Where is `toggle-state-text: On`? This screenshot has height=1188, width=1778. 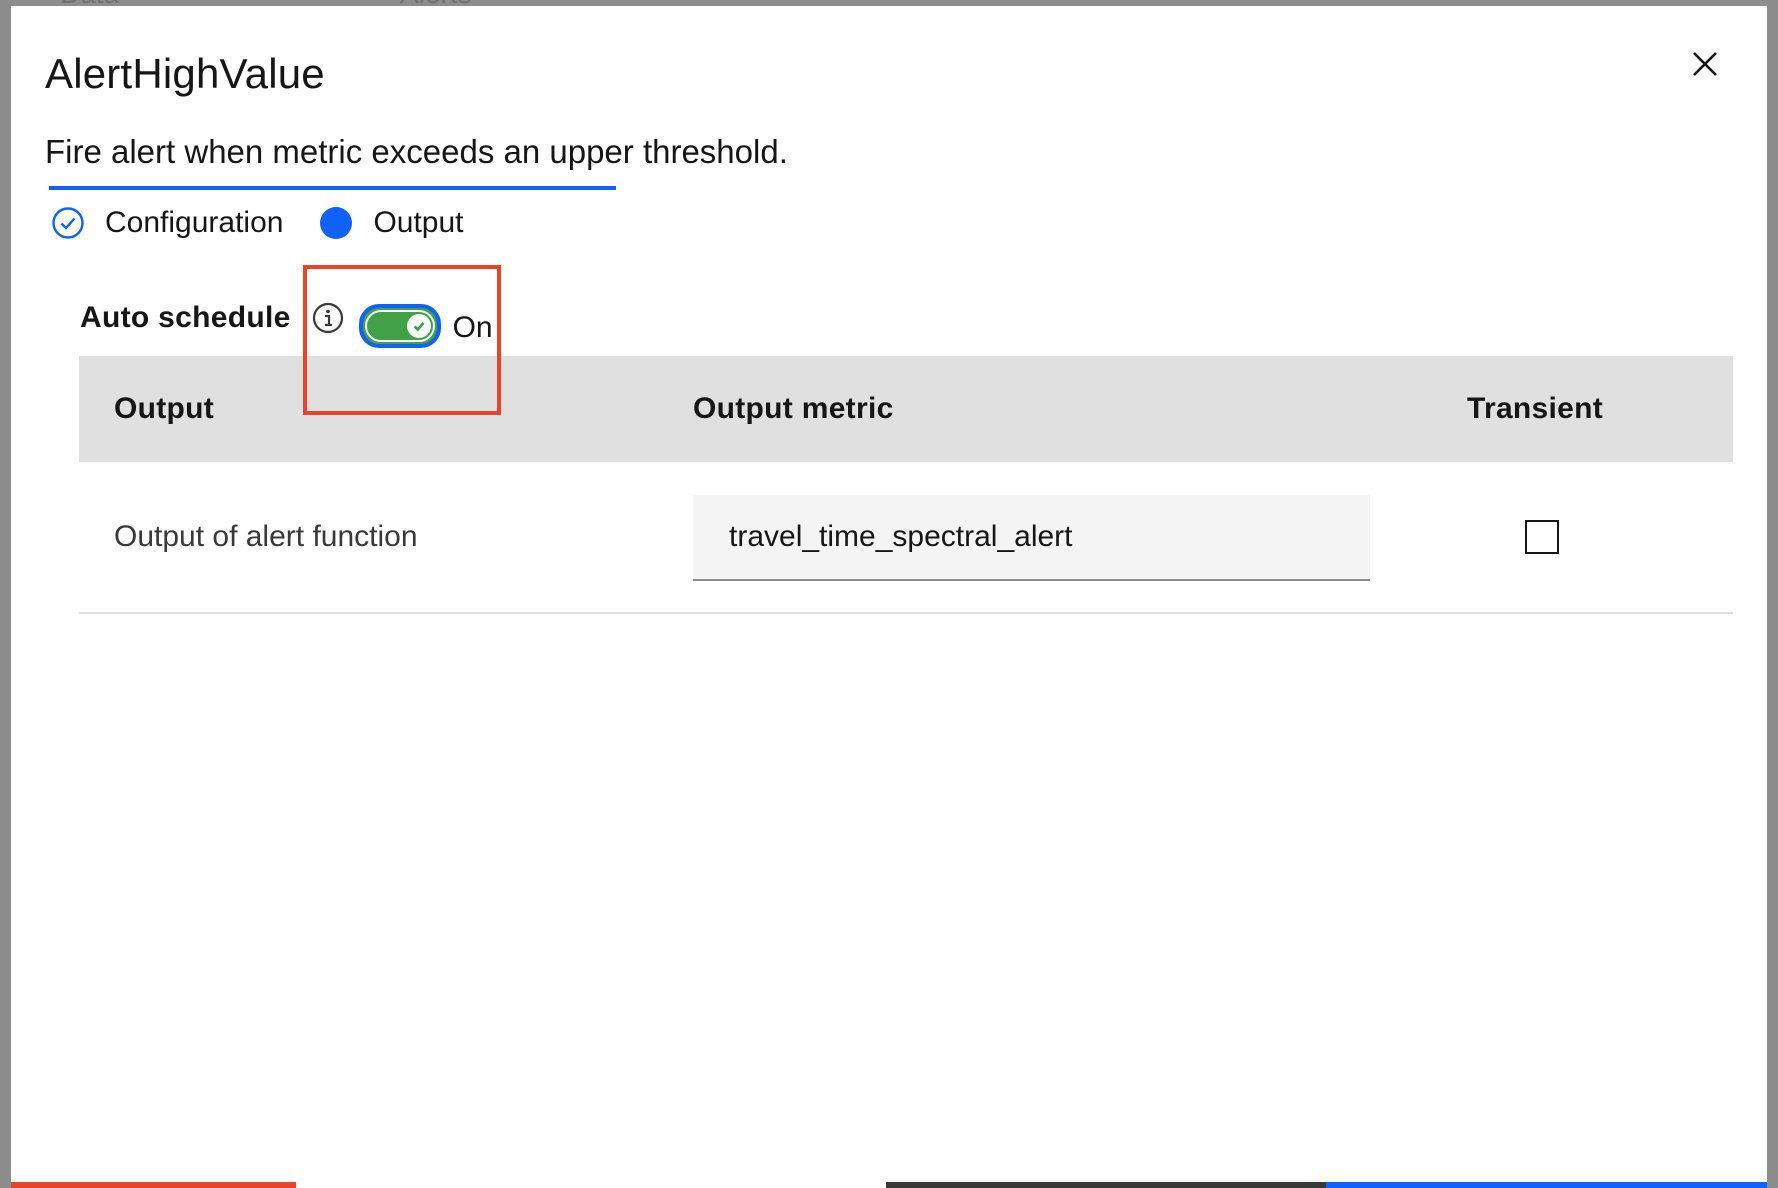
toggle-state-text: On is located at coordinates (472, 327).